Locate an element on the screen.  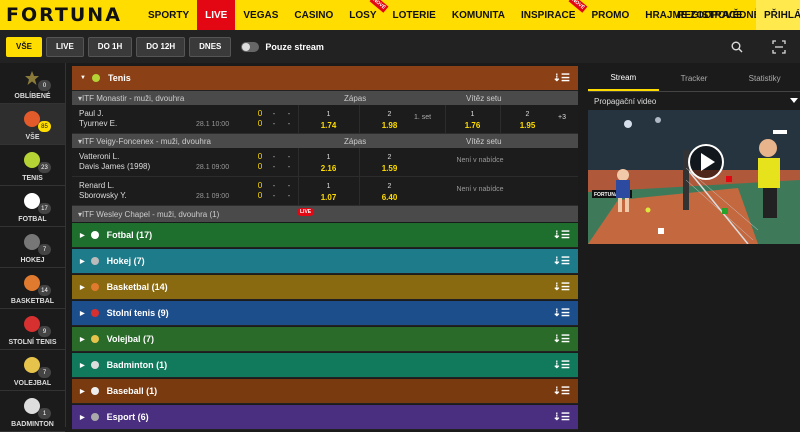
sport-header-volleyball: ▶ Volejbal (7) ⇣☰ is located at coordinates (325, 339).